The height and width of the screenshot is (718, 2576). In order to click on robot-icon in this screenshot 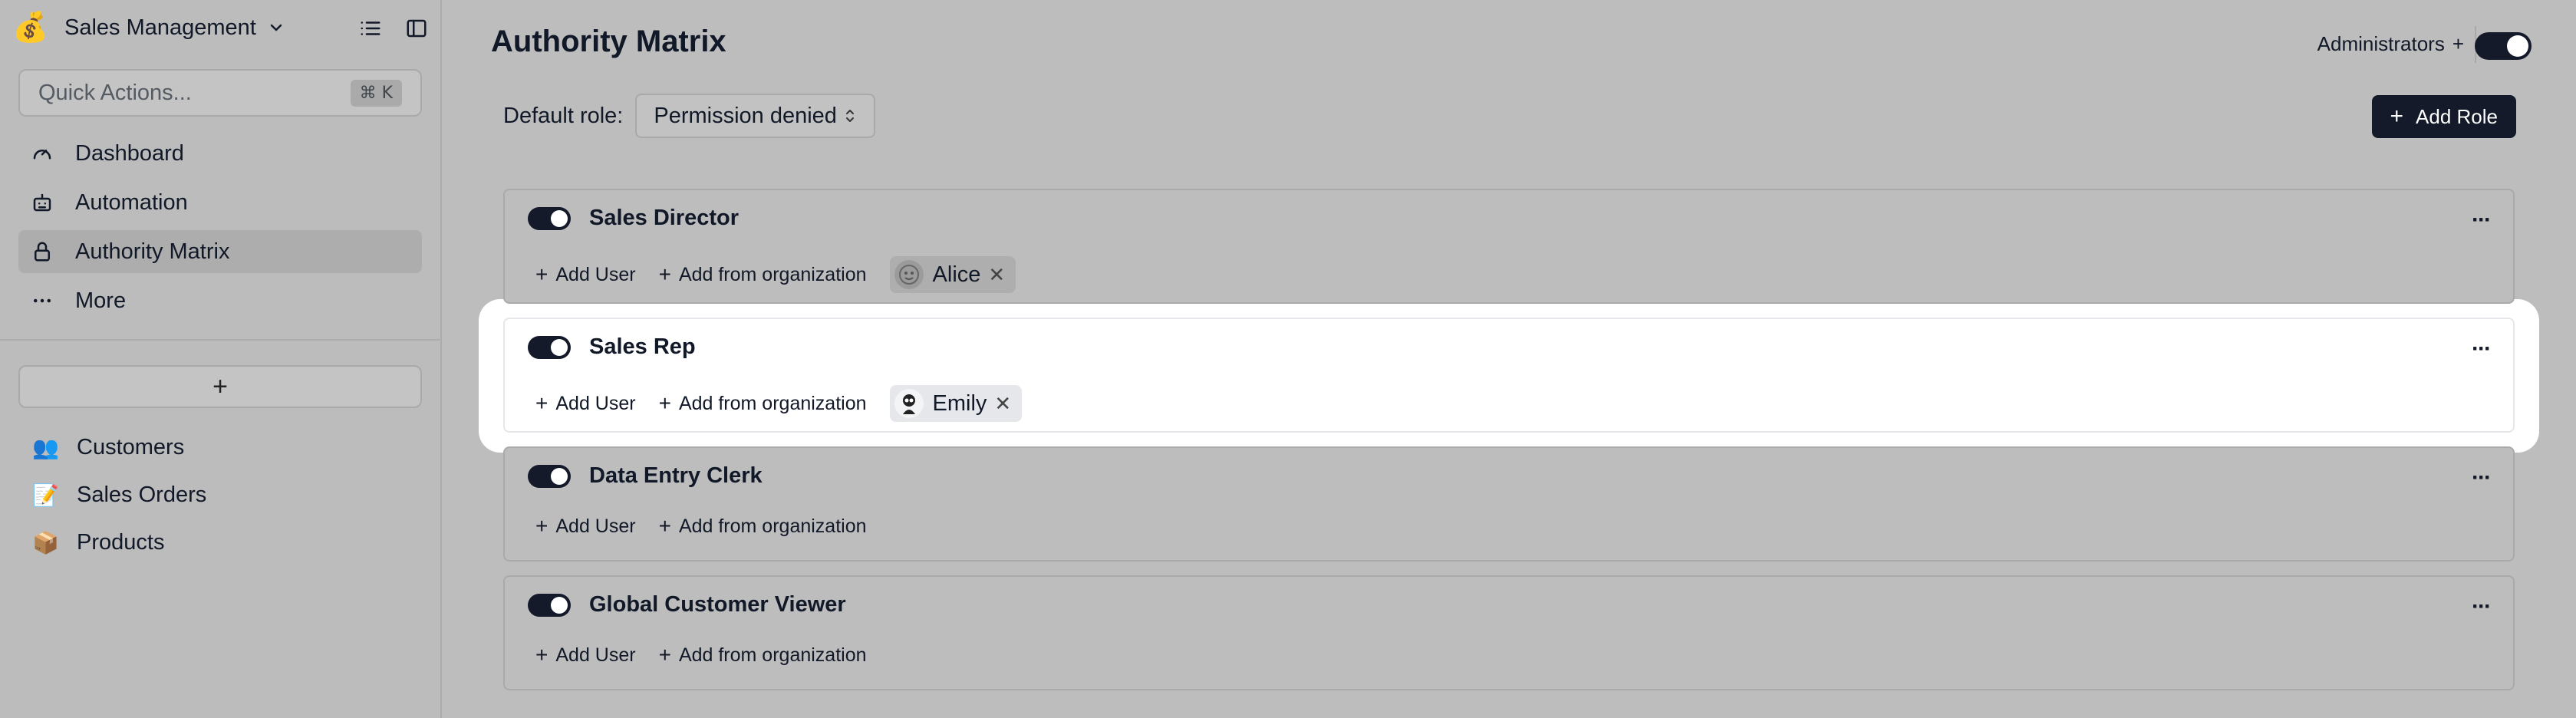, I will do `click(42, 203)`.